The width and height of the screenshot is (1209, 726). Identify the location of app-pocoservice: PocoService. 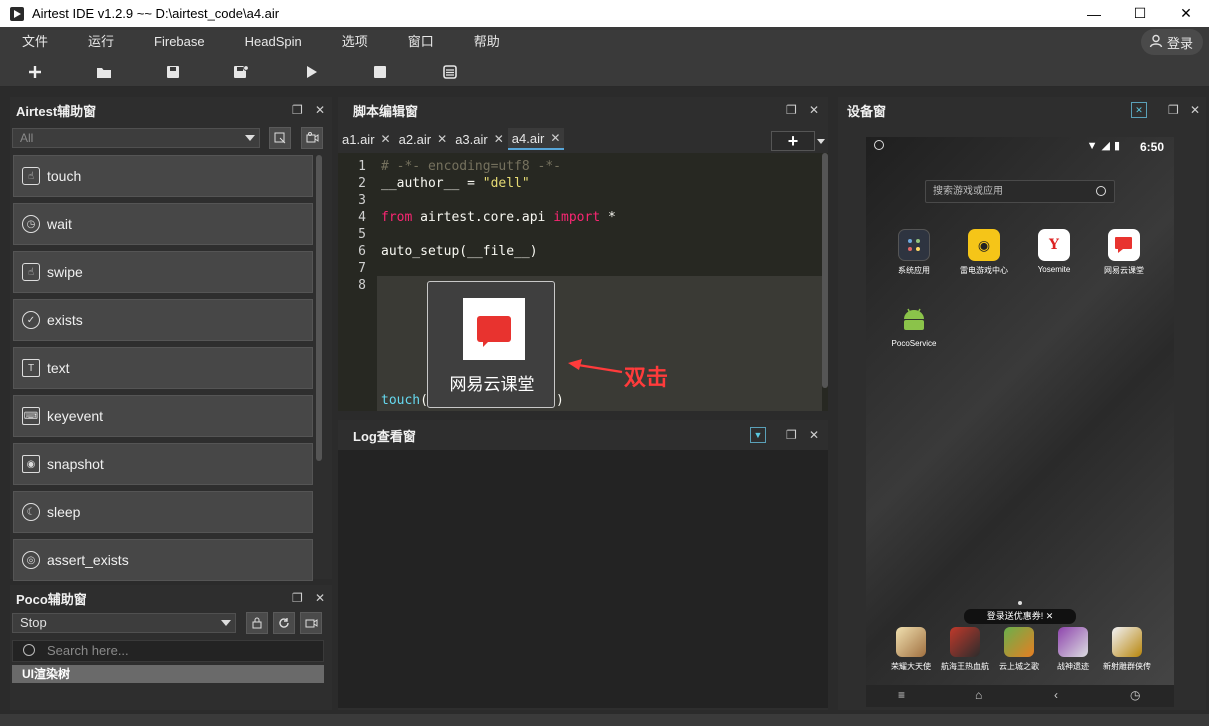
(914, 325).